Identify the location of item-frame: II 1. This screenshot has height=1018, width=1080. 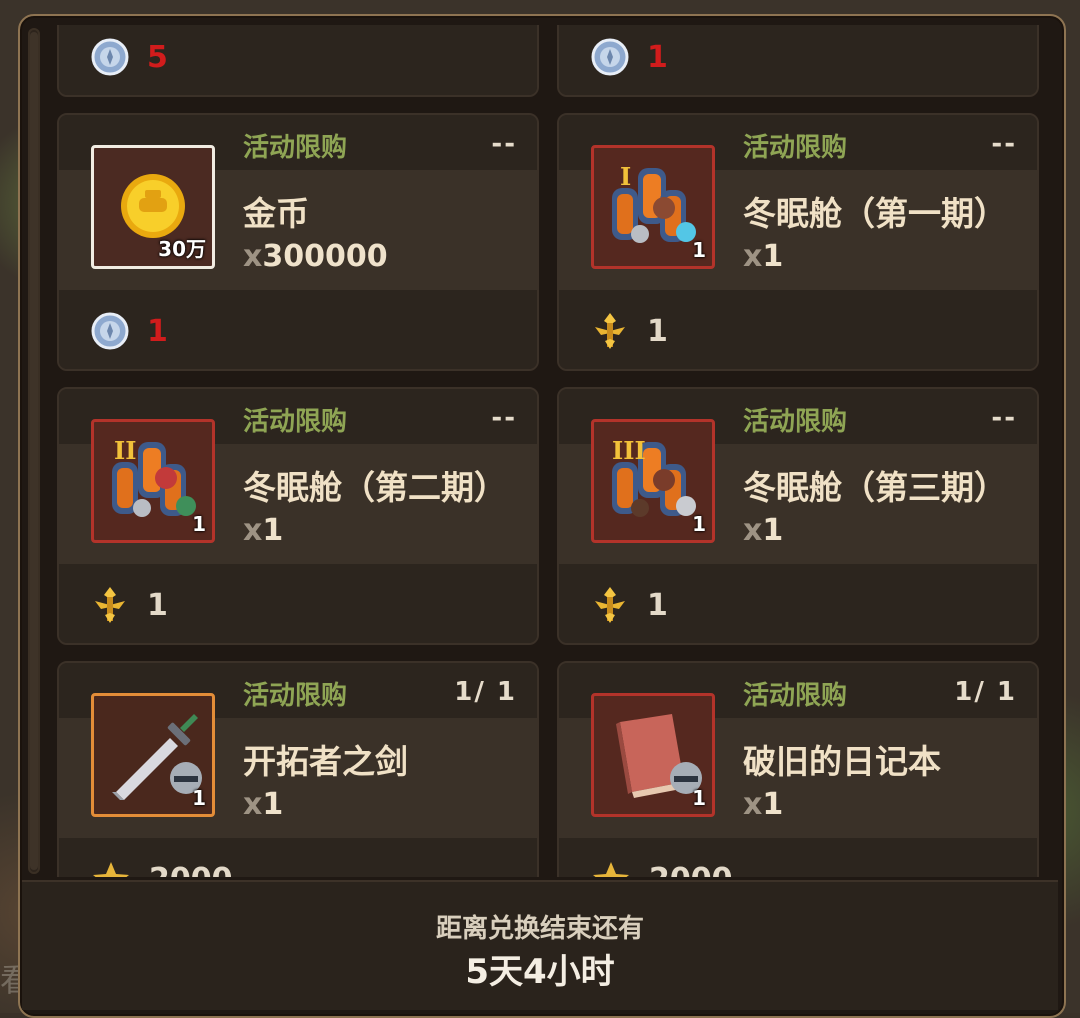
(153, 481).